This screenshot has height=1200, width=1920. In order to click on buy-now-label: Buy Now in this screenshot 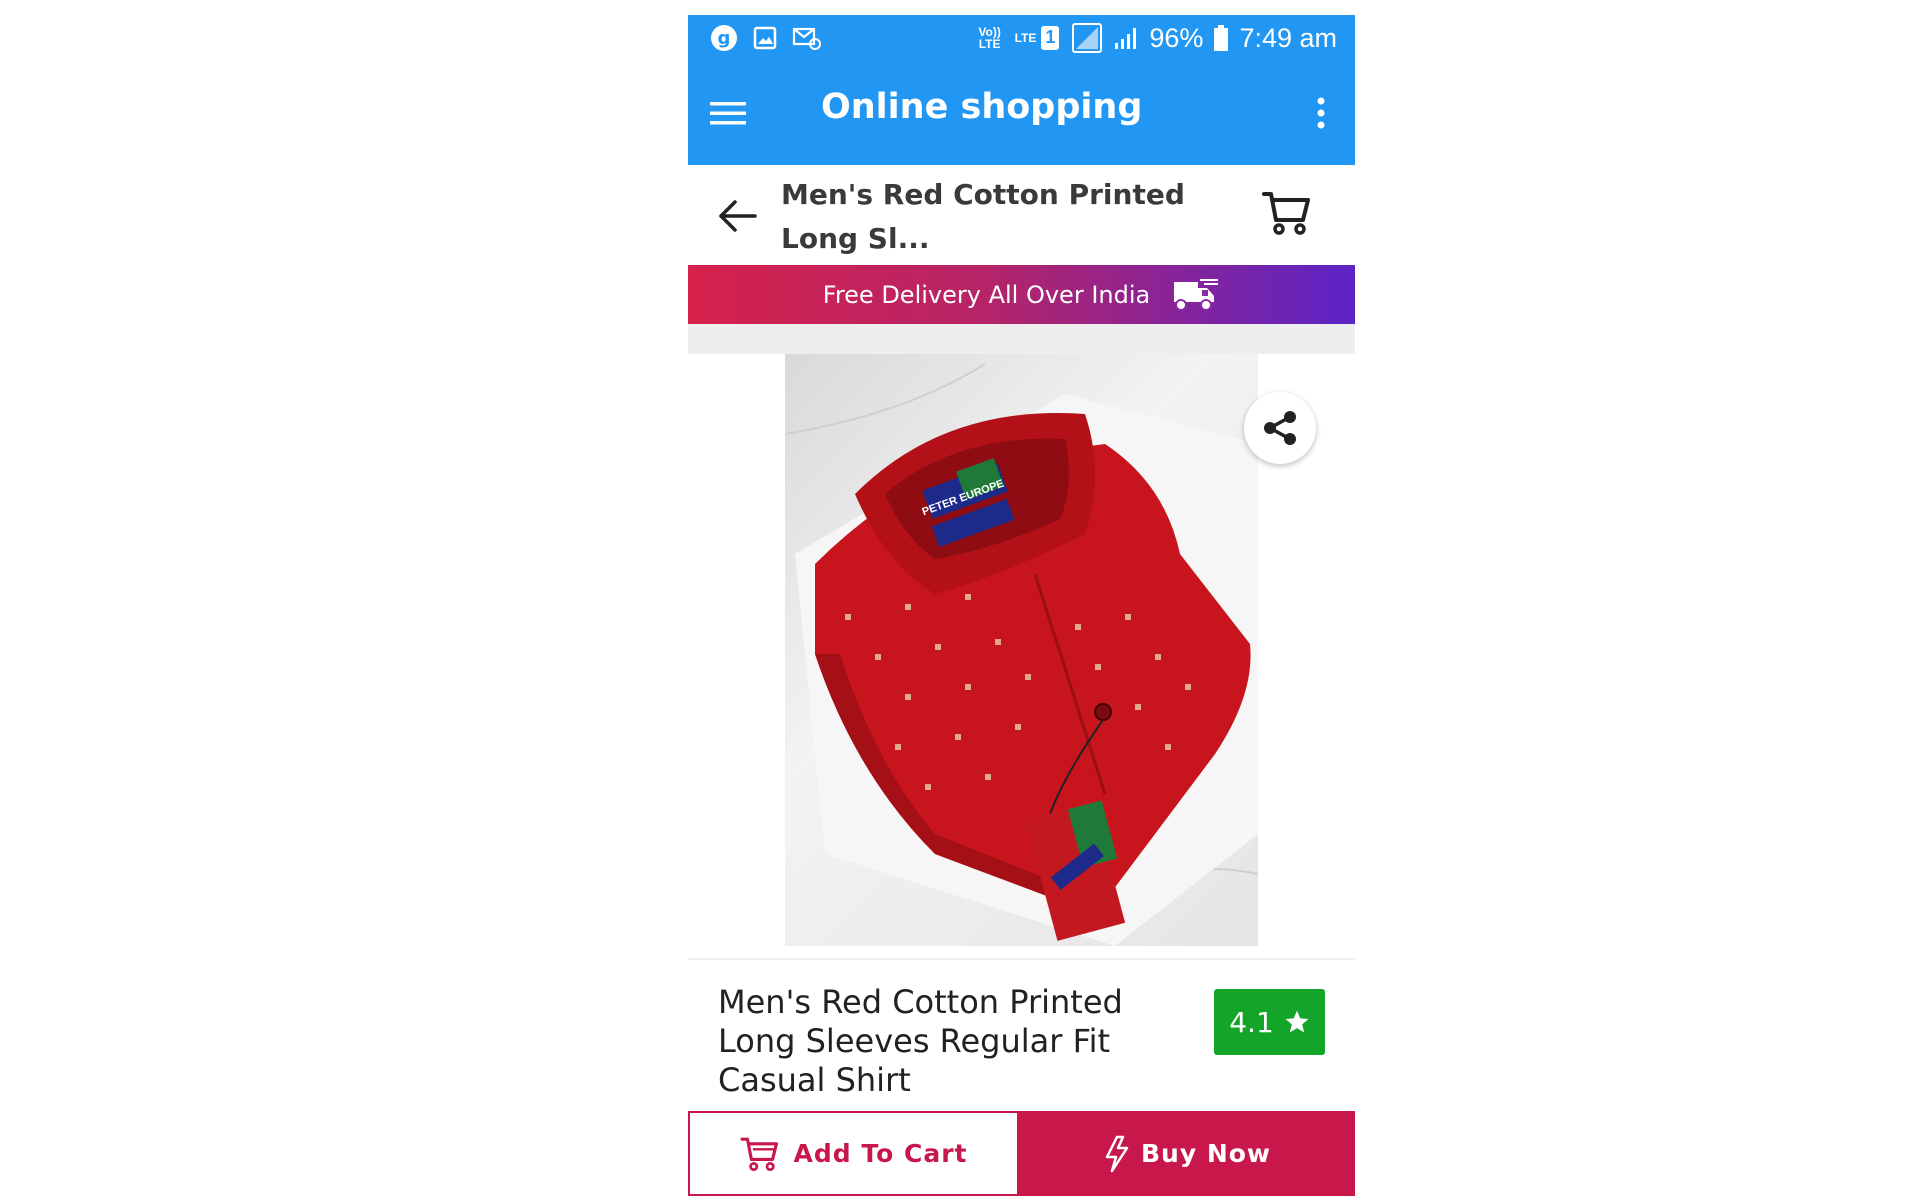, I will do `click(1206, 1153)`.